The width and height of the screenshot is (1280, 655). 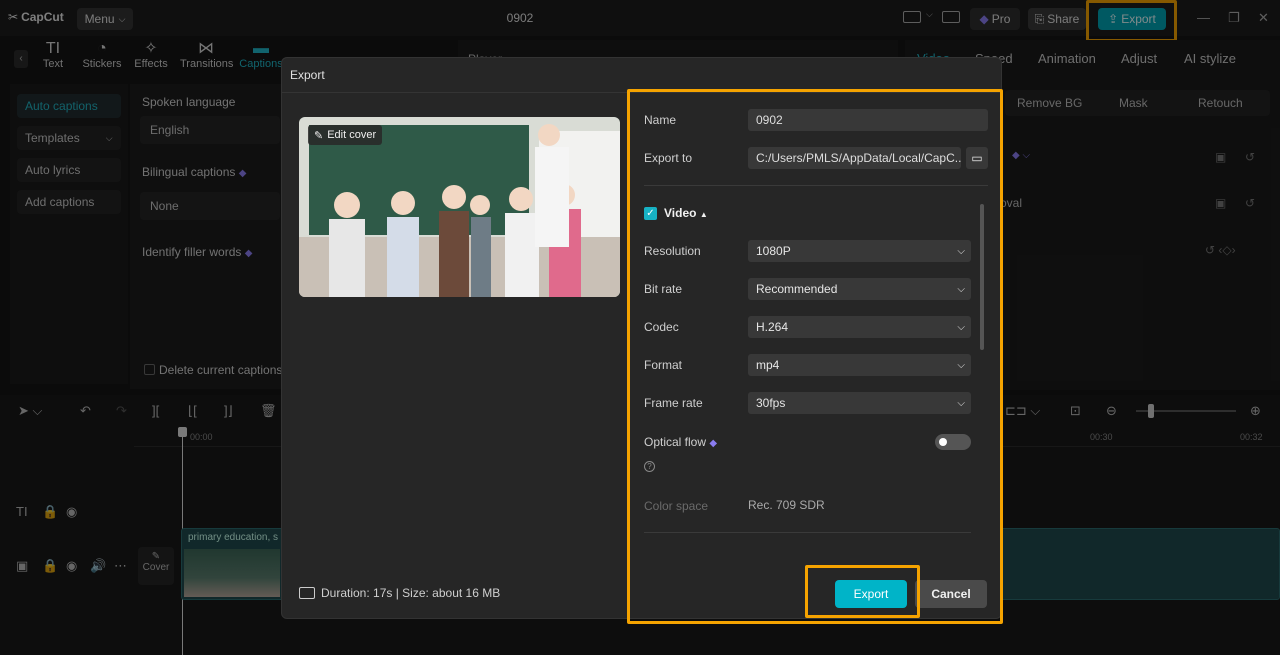 I want to click on cover-preview: ✎ Edit cover, so click(x=459, y=207).